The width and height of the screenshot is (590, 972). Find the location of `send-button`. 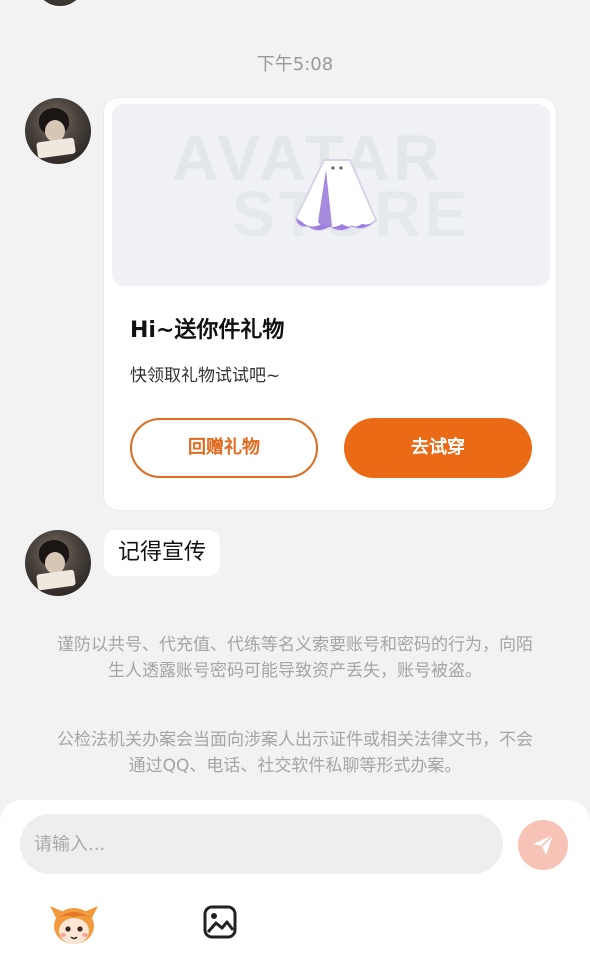

send-button is located at coordinates (543, 845).